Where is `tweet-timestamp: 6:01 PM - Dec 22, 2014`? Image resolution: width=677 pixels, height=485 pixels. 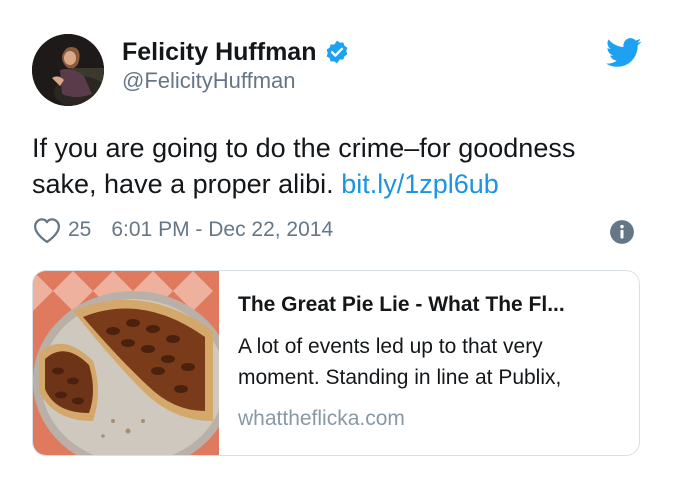
tweet-timestamp: 6:01 PM - Dec 22, 2014 is located at coordinates (222, 230).